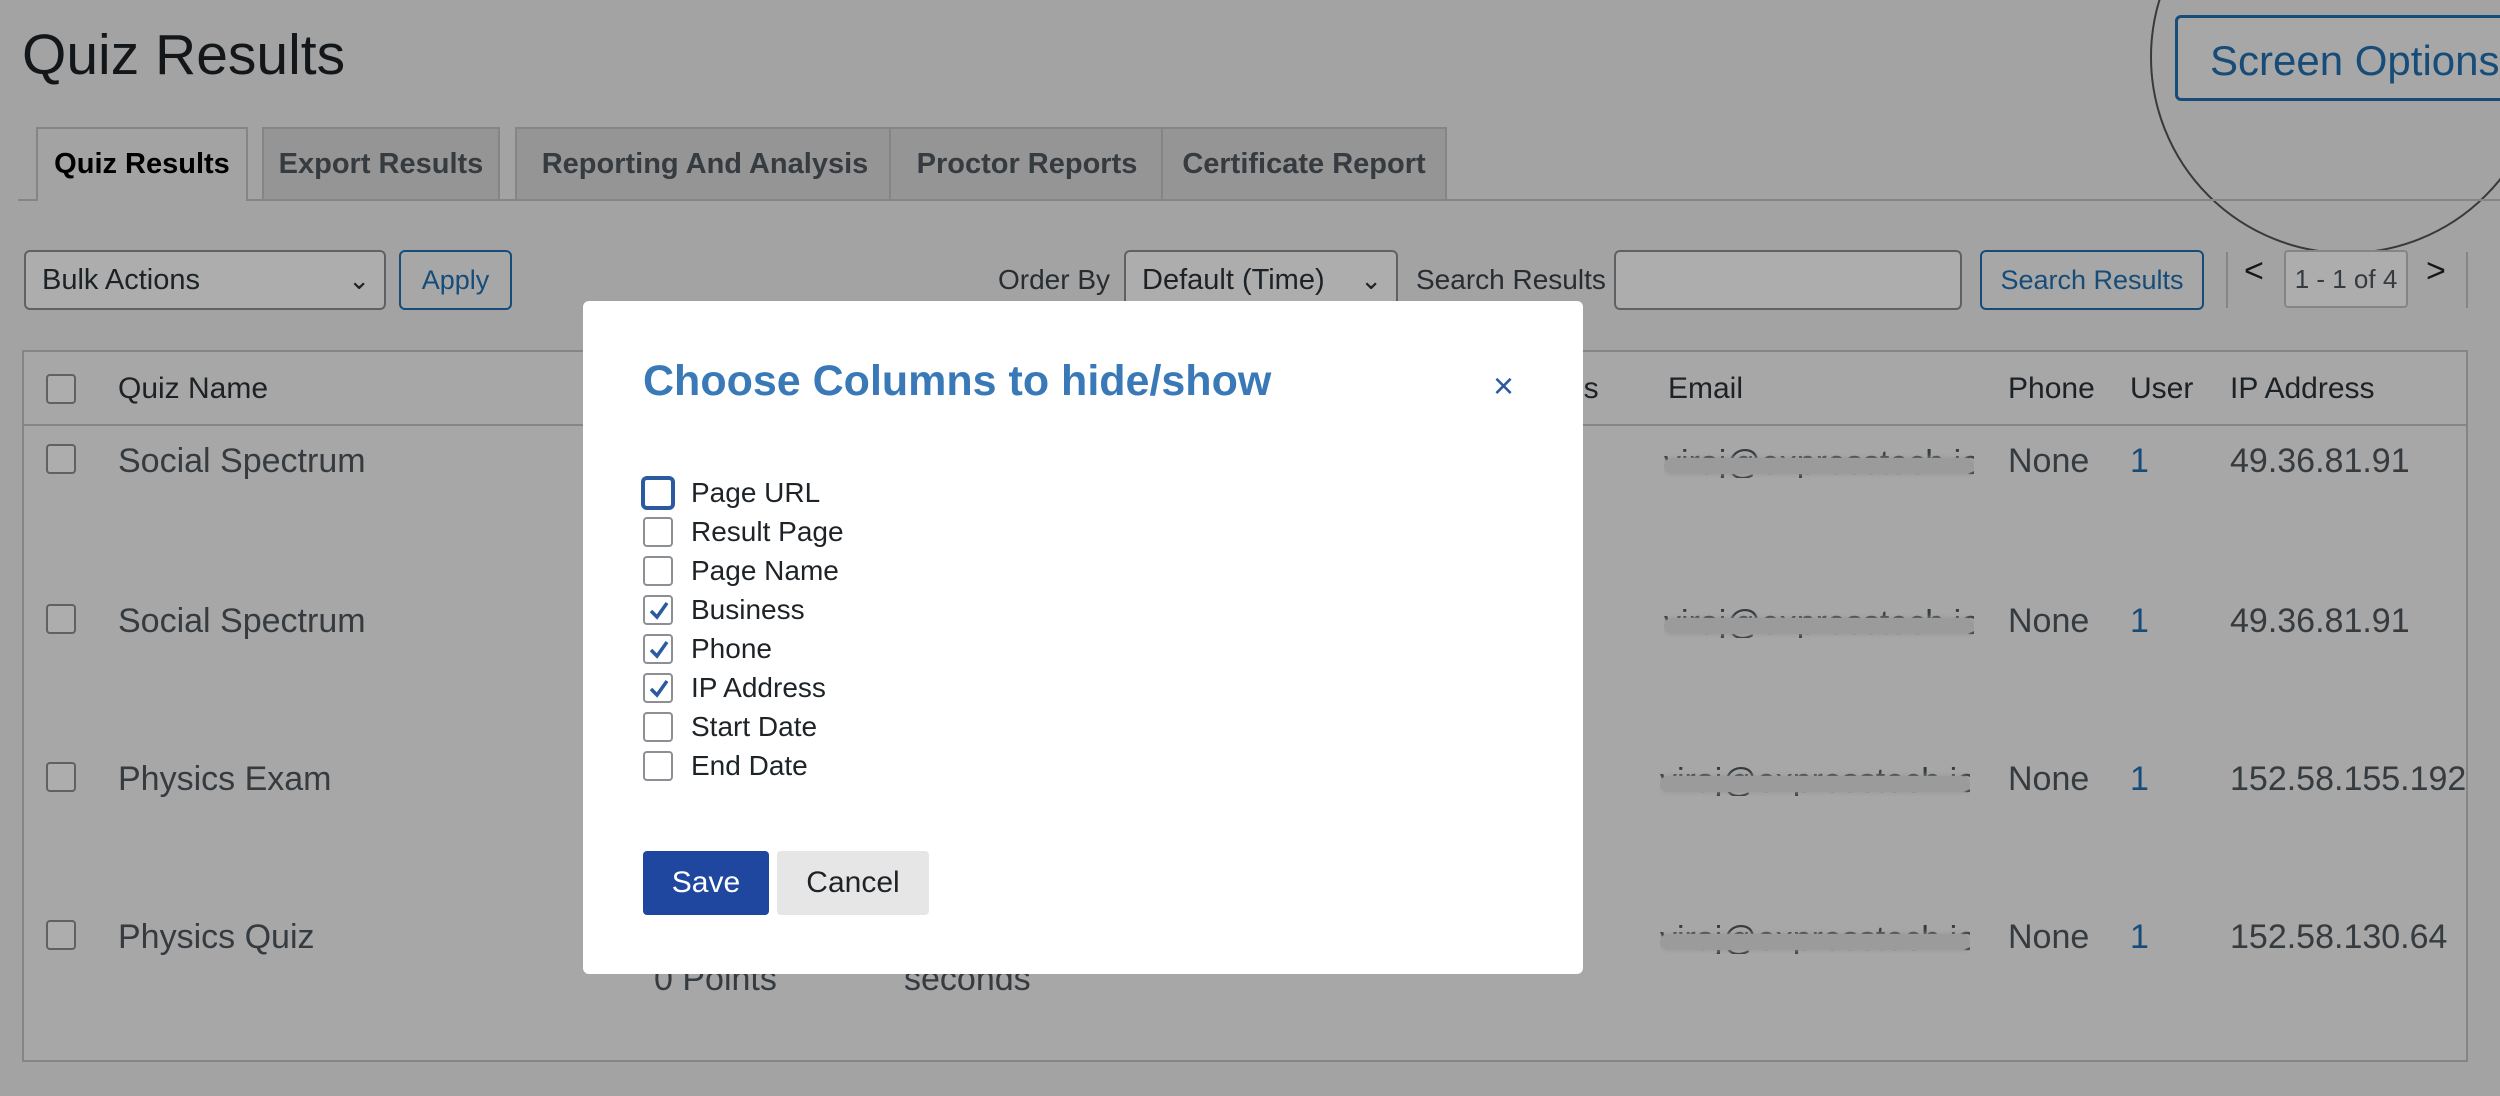 This screenshot has height=1096, width=2500. Describe the element at coordinates (1503, 386) in the screenshot. I see `close-icon: ×` at that location.